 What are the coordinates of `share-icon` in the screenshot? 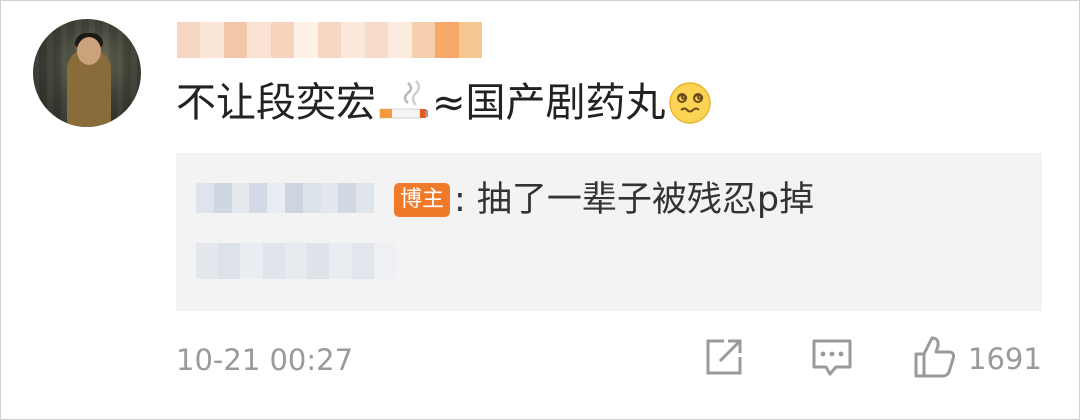 It's located at (724, 359).